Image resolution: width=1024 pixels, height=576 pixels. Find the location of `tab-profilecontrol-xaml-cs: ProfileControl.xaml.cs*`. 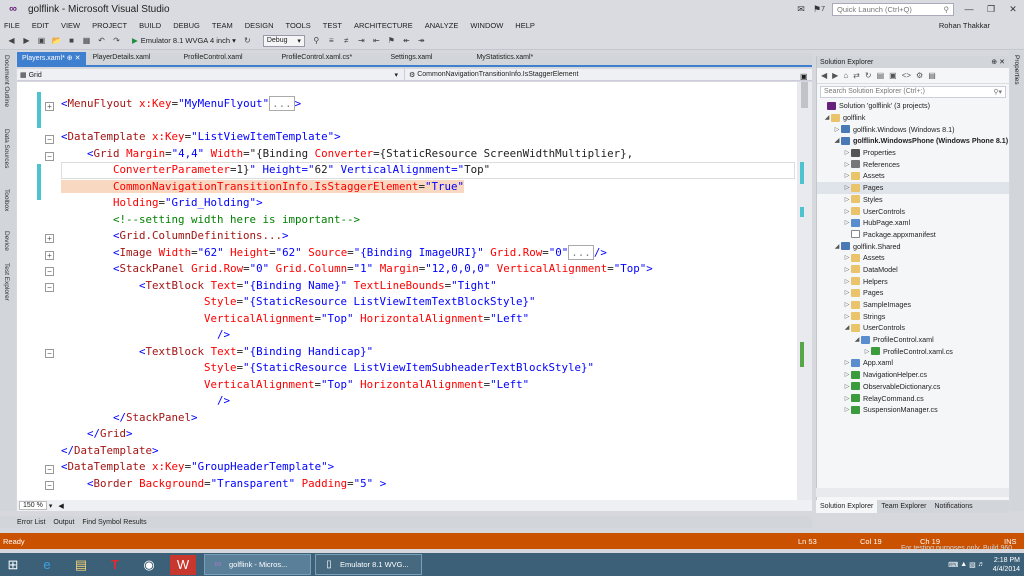

tab-profilecontrol-xaml-cs: ProfileControl.xaml.cs* is located at coordinates (330, 58).